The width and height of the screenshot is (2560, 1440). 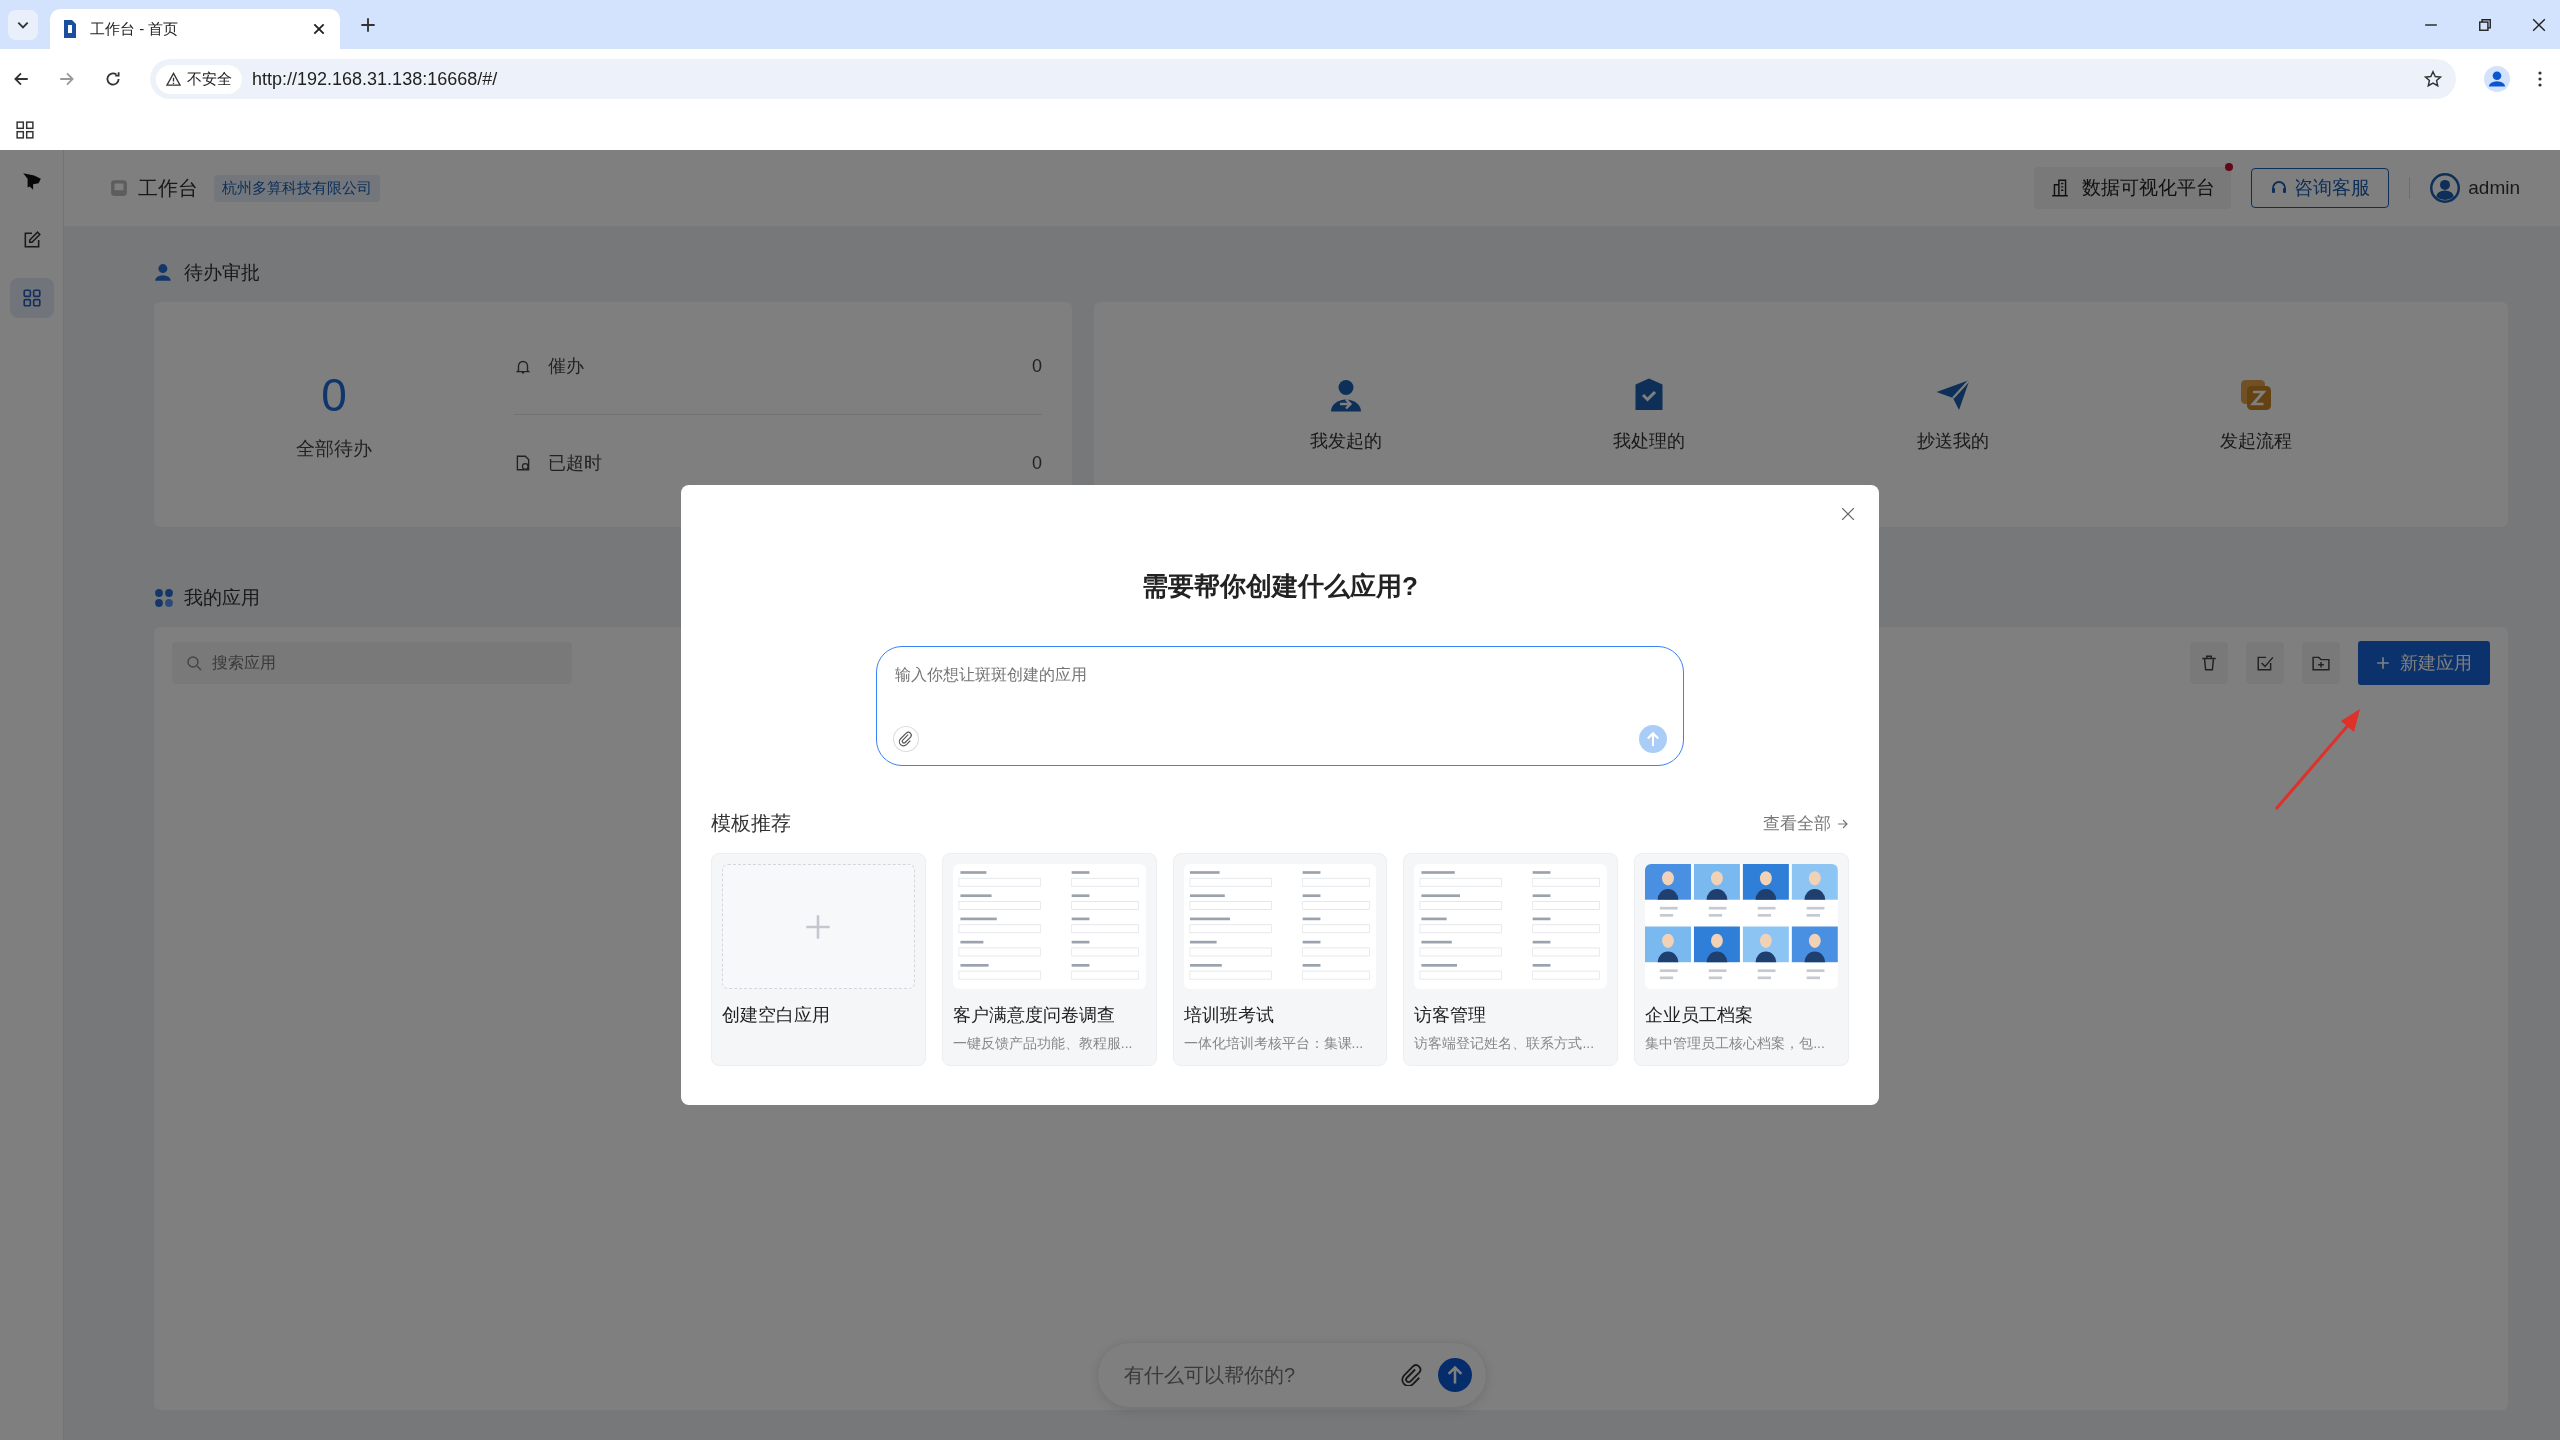 I want to click on template-name: 客户满意度问卷调查, so click(x=1034, y=1015).